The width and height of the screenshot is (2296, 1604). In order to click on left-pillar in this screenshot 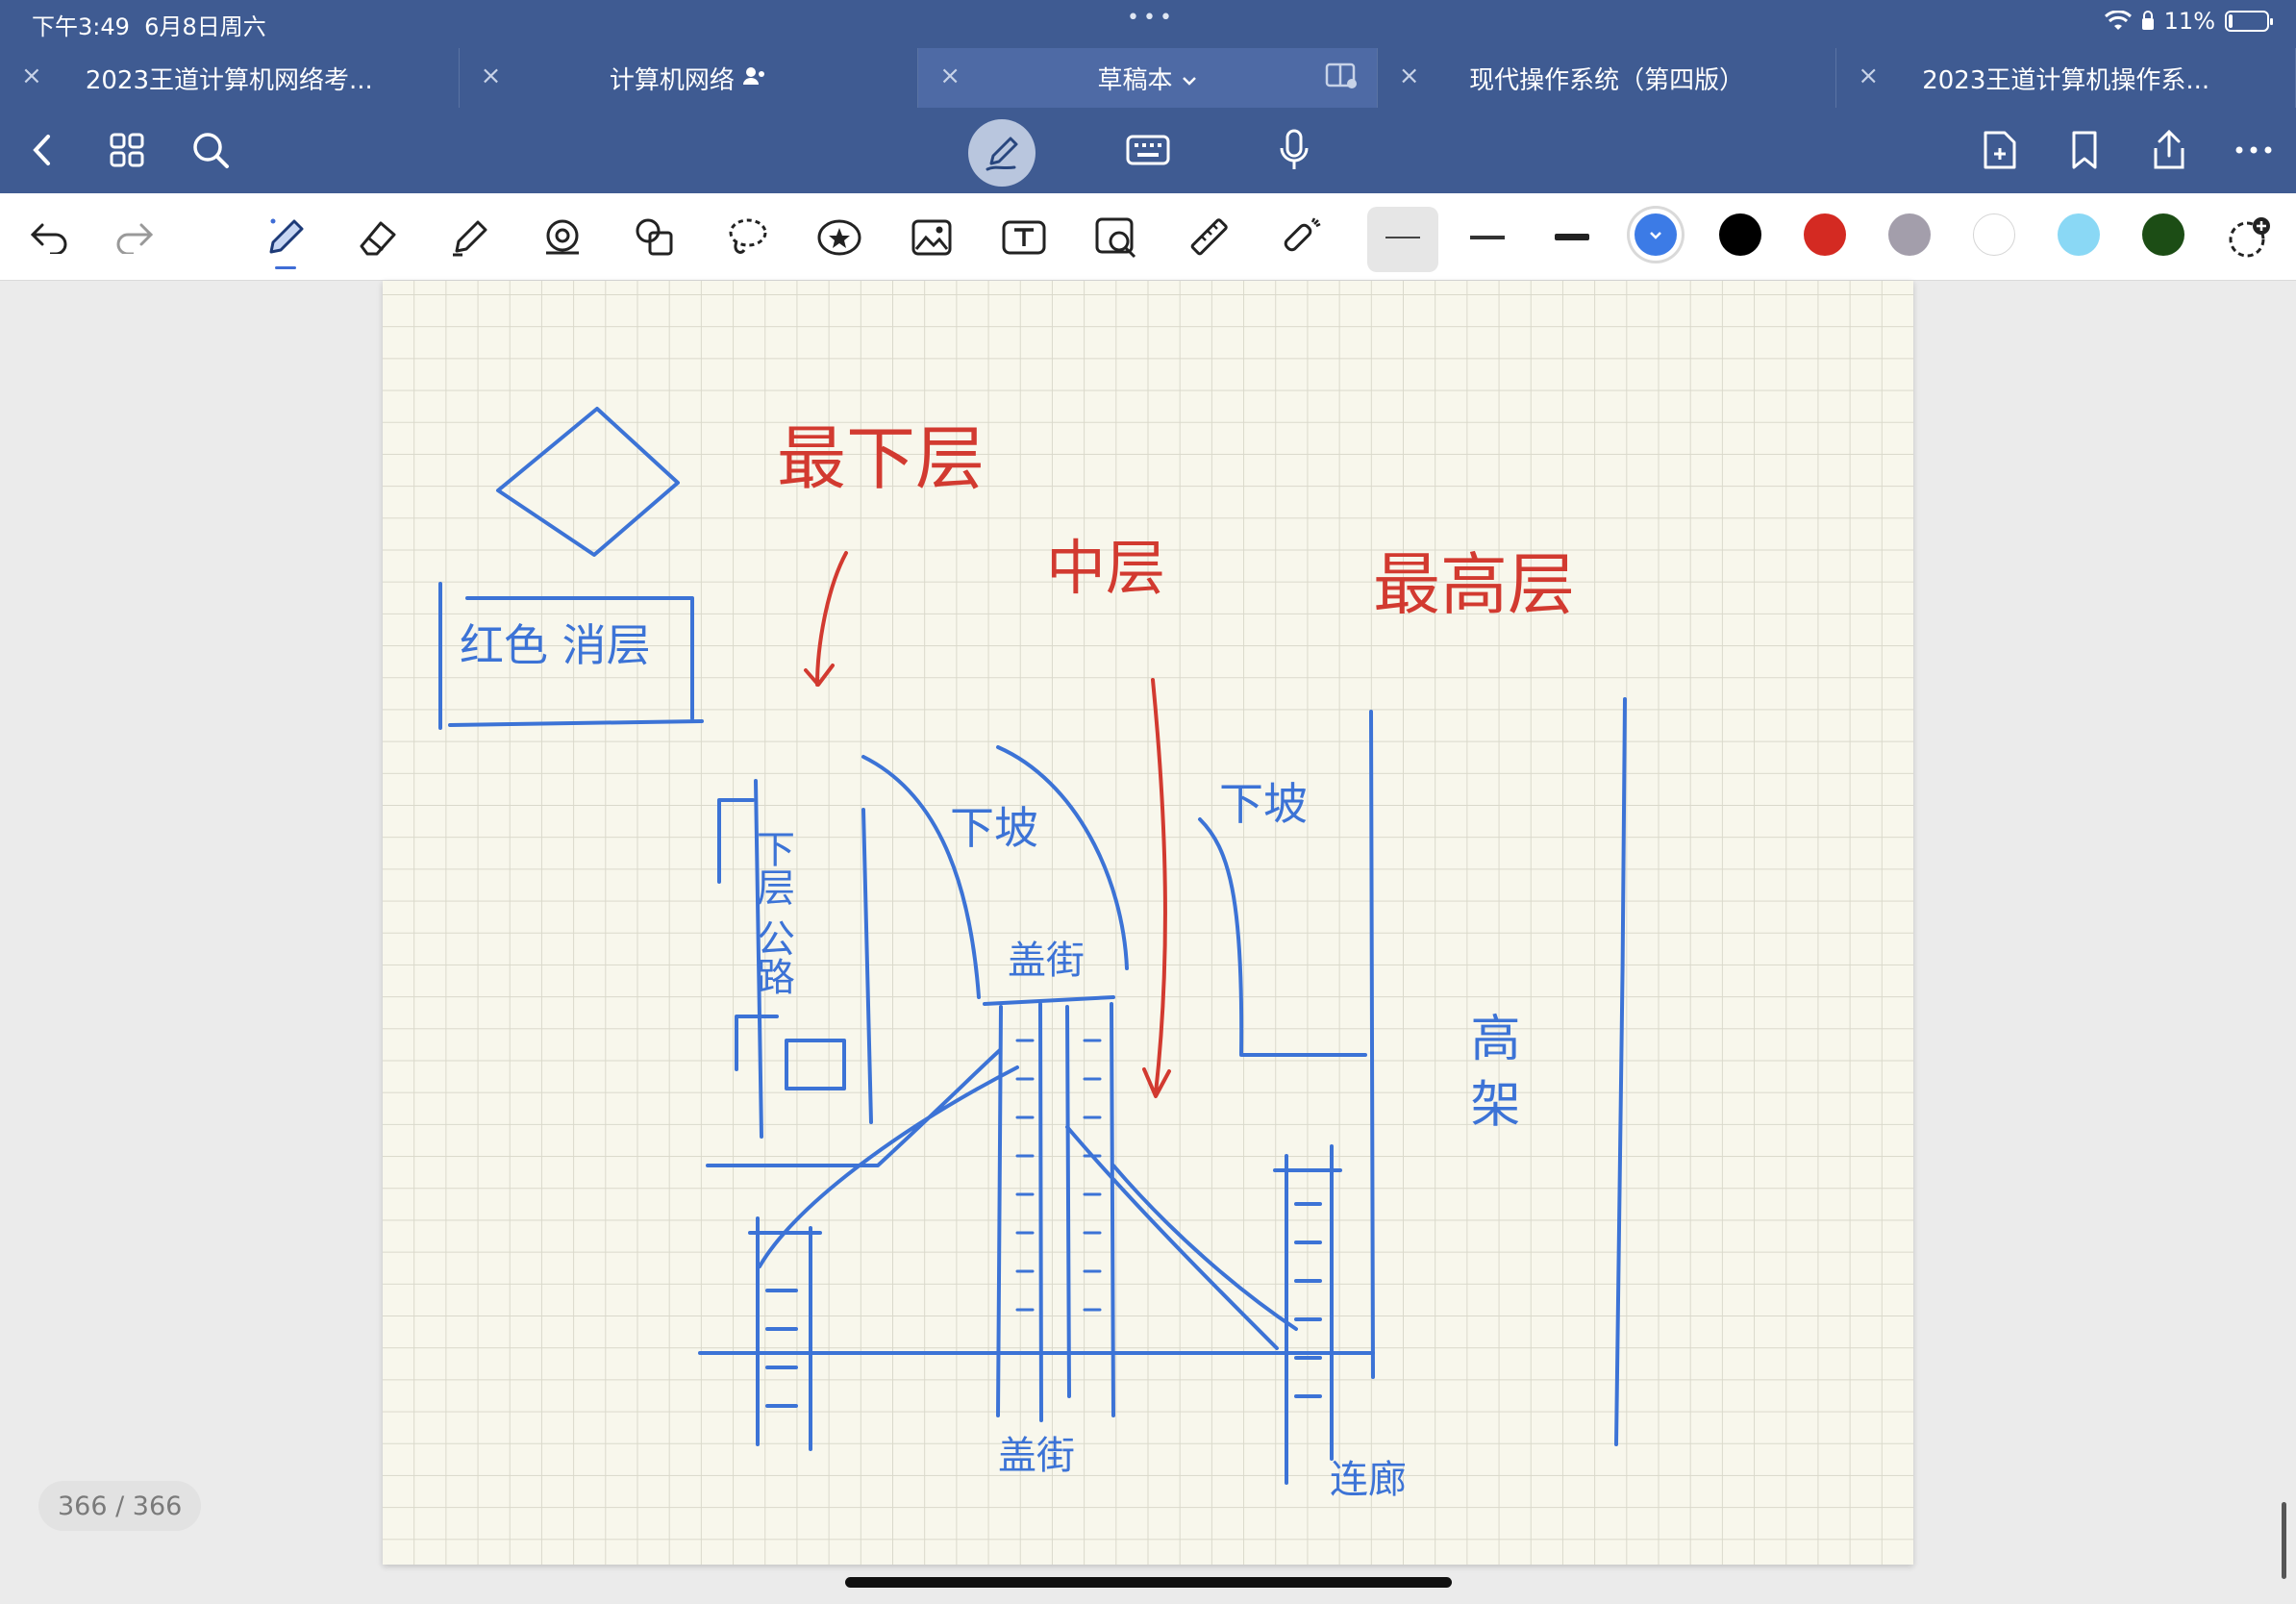, I will do `click(785, 1333)`.